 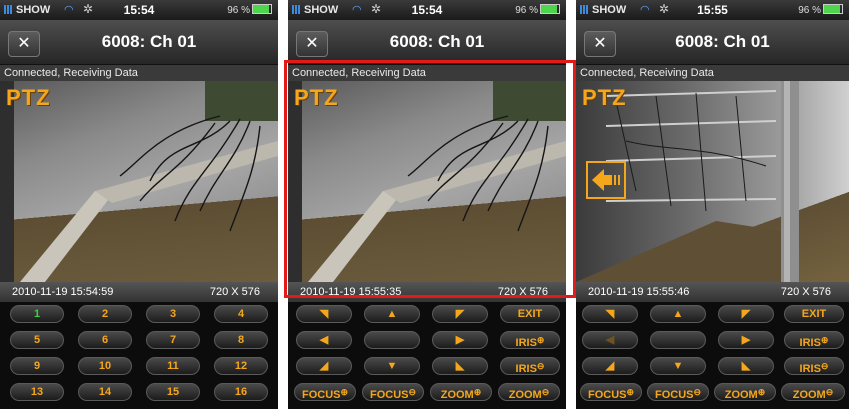 I want to click on video-timestamp: 2010-11-19 15:54:59, so click(x=63, y=292).